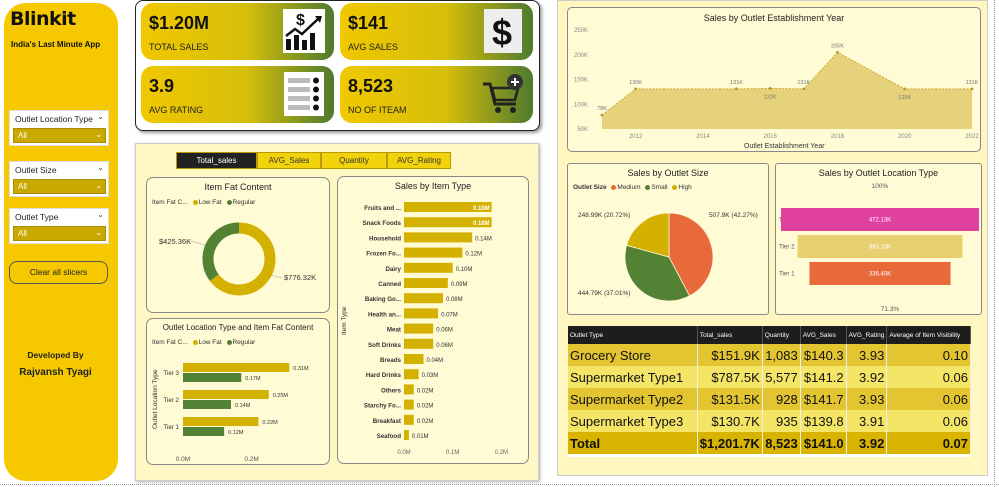 The image size is (999, 487). Describe the element at coordinates (604, 215) in the screenshot. I see `pie-label-high: 248.99K (20.72%)` at that location.